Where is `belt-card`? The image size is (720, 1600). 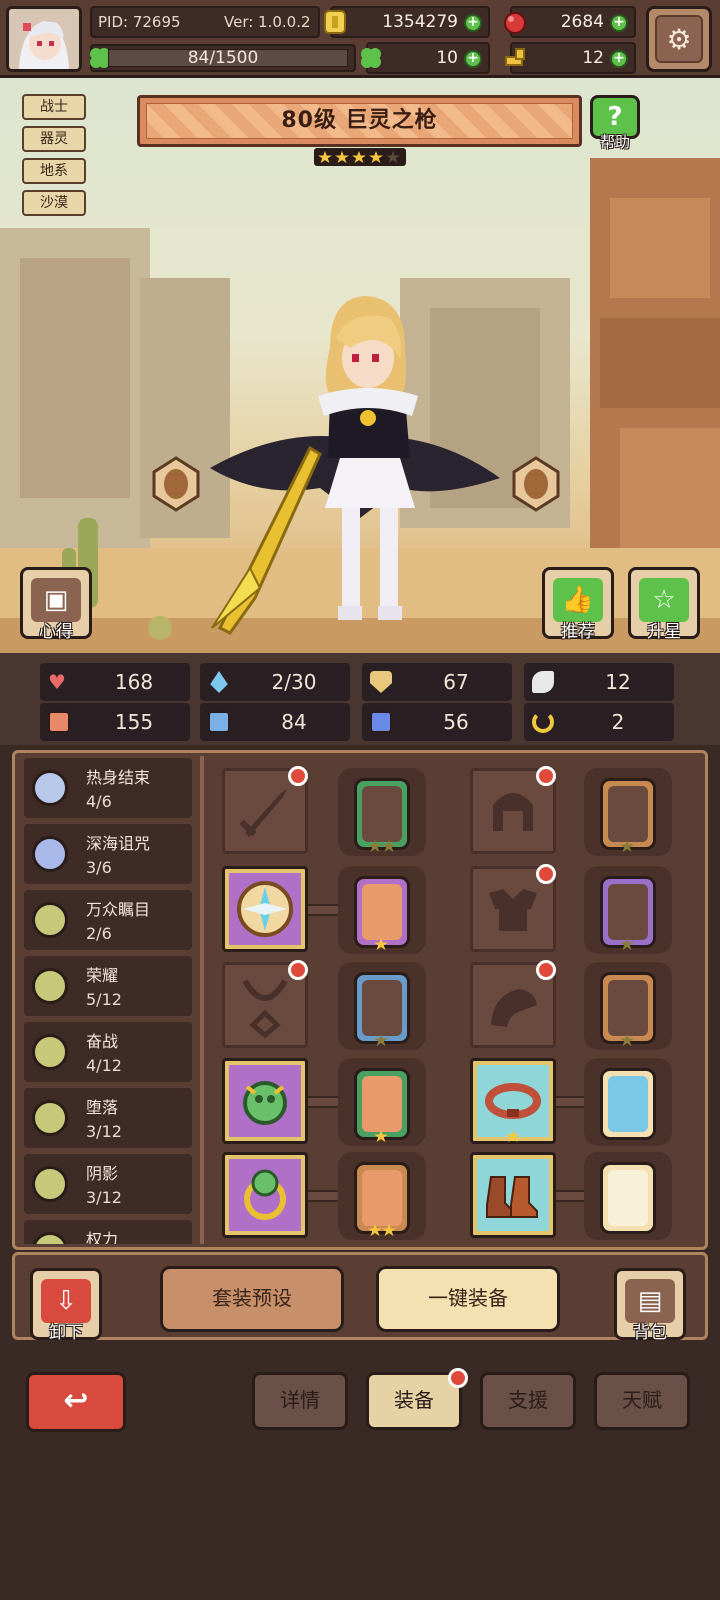
belt-card is located at coordinates (628, 1104).